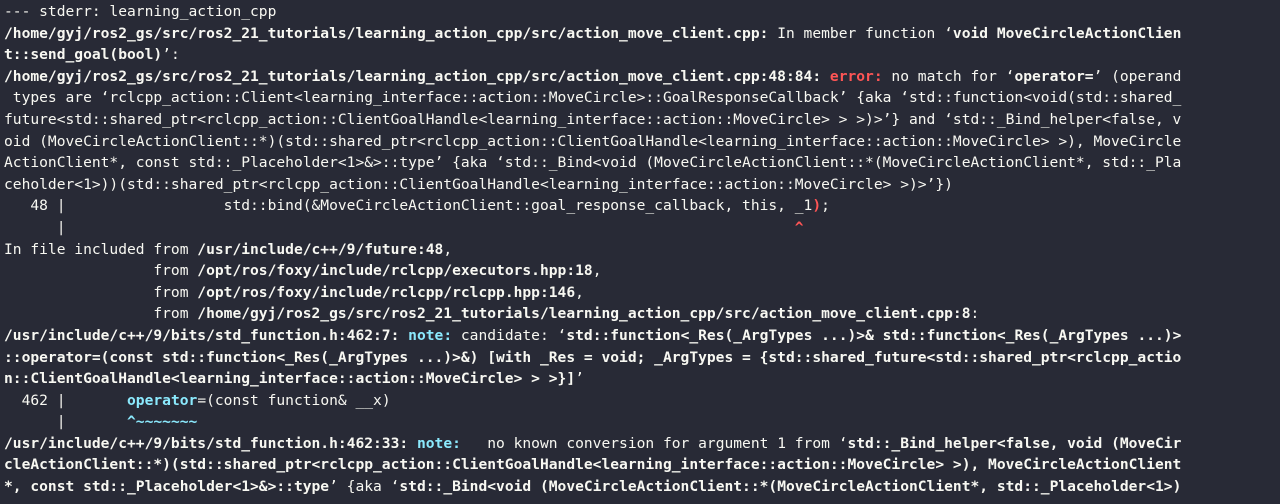 The width and height of the screenshot is (1280, 504). I want to click on message-text: ’:, so click(171, 55).